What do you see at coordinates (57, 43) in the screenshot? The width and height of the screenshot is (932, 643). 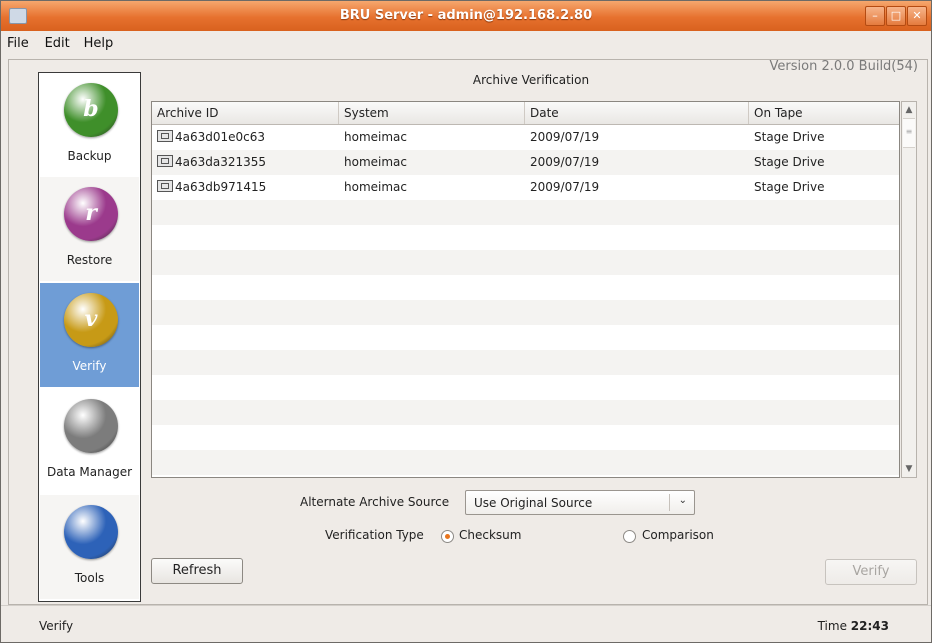 I see `menu-edit: Edit` at bounding box center [57, 43].